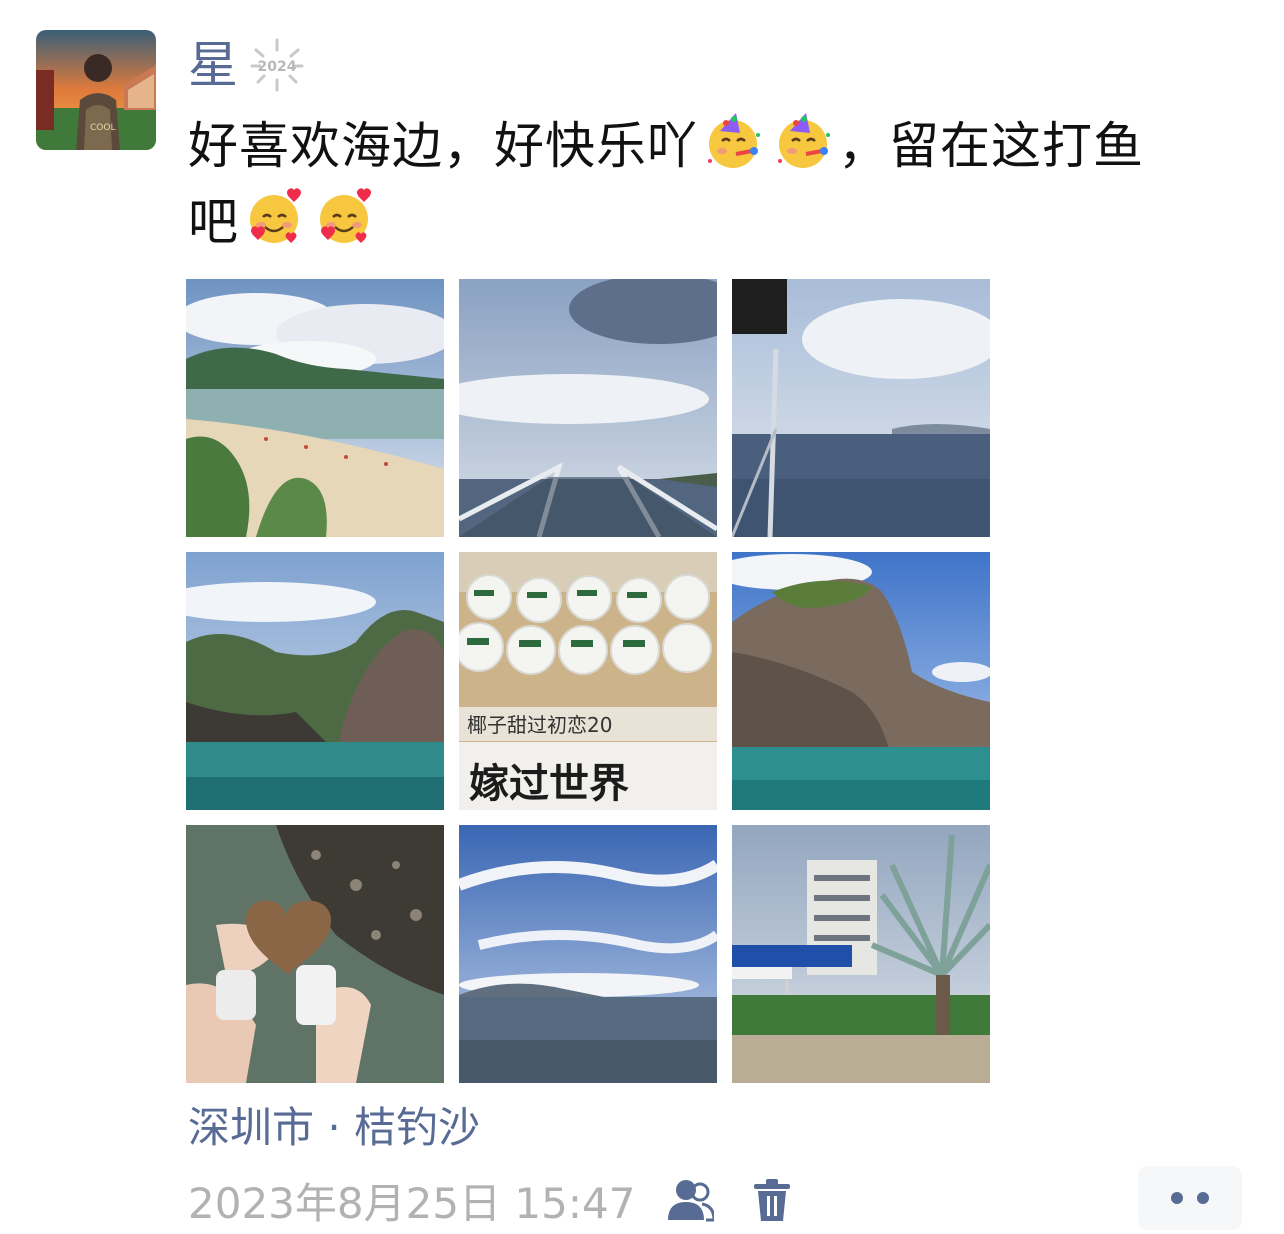 This screenshot has width=1284, height=1234. I want to click on location-link: 深圳市 · 桔钓沙, so click(334, 1128).